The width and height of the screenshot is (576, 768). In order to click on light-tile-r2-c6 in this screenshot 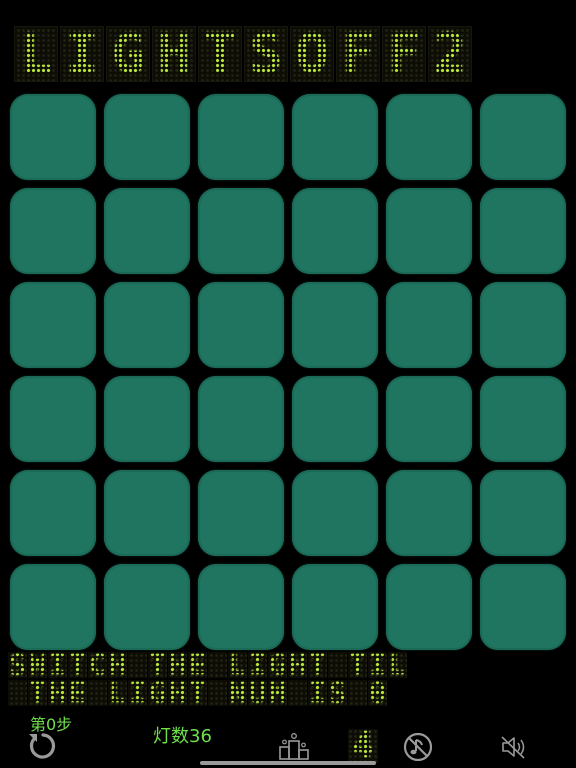, I will do `click(523, 231)`.